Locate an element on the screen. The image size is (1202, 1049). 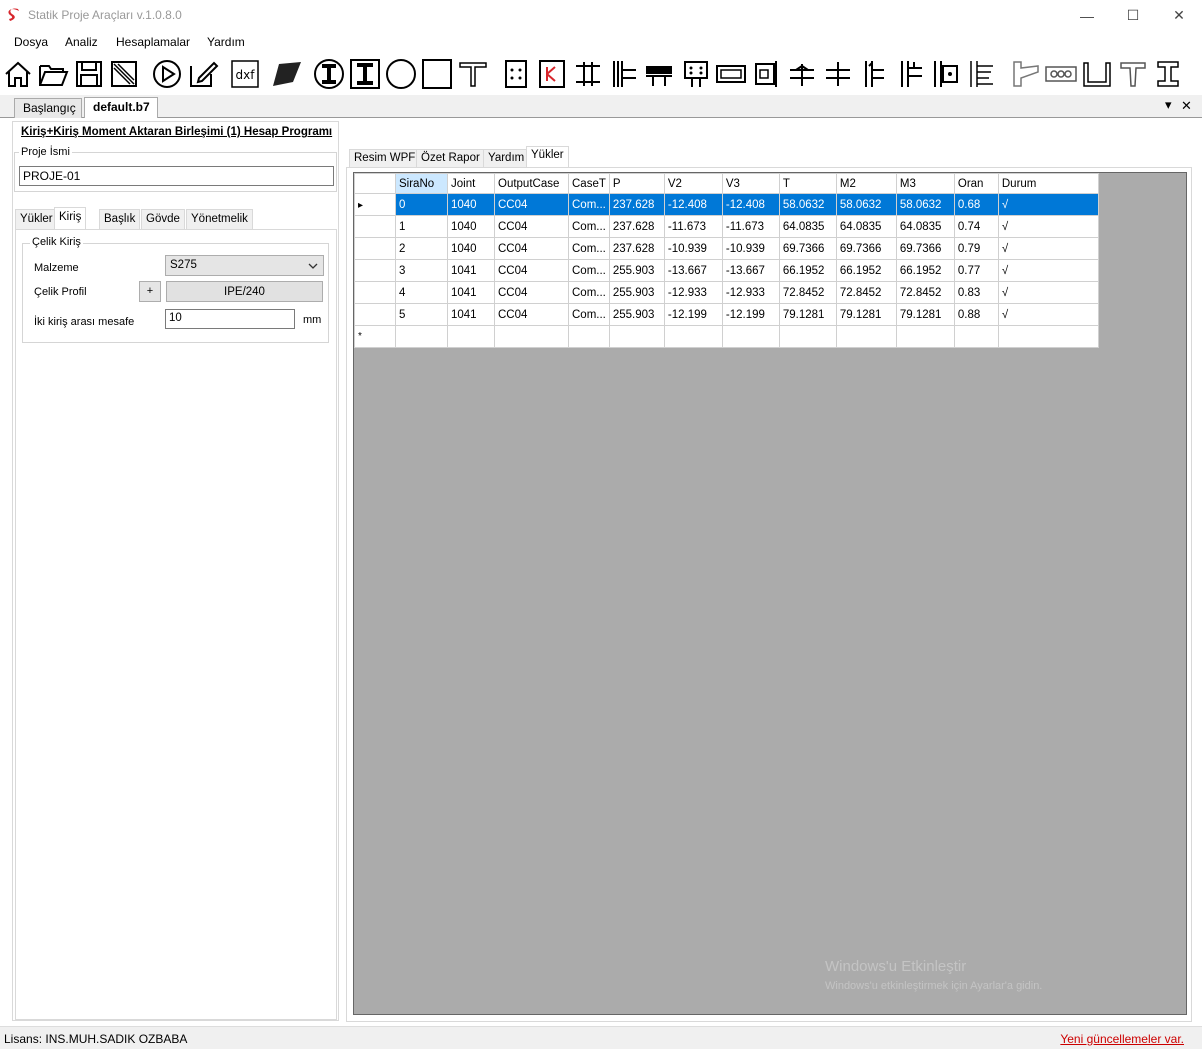
cell-m3: 69.7366 is located at coordinates (925, 248).